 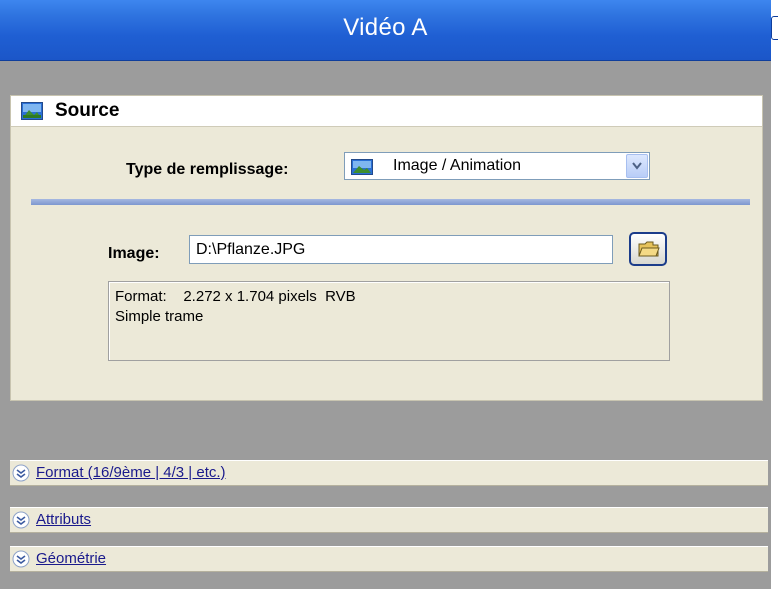 I want to click on section-format: Format (16/9ème | 4/3 | etc.), so click(x=389, y=473).